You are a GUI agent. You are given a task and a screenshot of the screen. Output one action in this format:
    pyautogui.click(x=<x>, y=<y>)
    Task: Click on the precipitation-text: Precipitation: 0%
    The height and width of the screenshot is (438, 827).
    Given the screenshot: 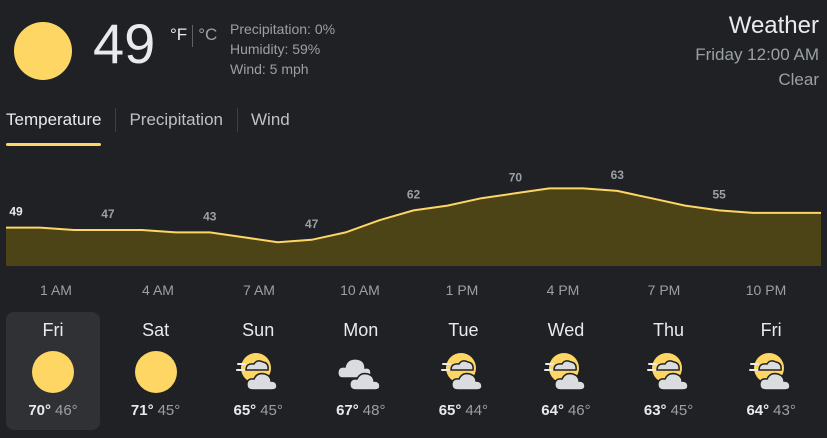 What is the action you would take?
    pyautogui.click(x=283, y=29)
    